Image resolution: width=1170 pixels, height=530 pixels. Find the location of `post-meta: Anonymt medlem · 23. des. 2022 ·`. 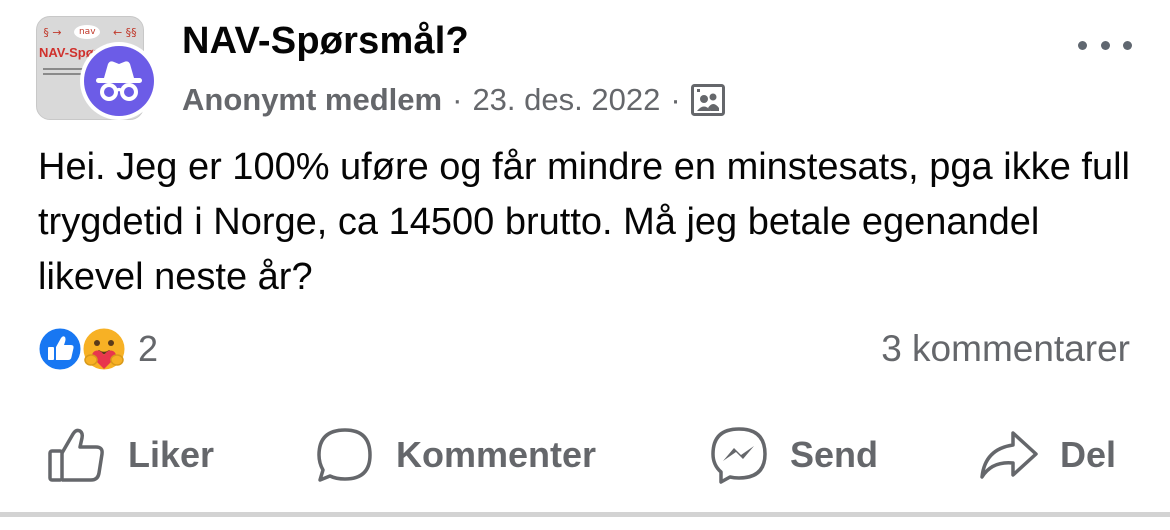

post-meta: Anonymt medlem · 23. des. 2022 · is located at coordinates (453, 100).